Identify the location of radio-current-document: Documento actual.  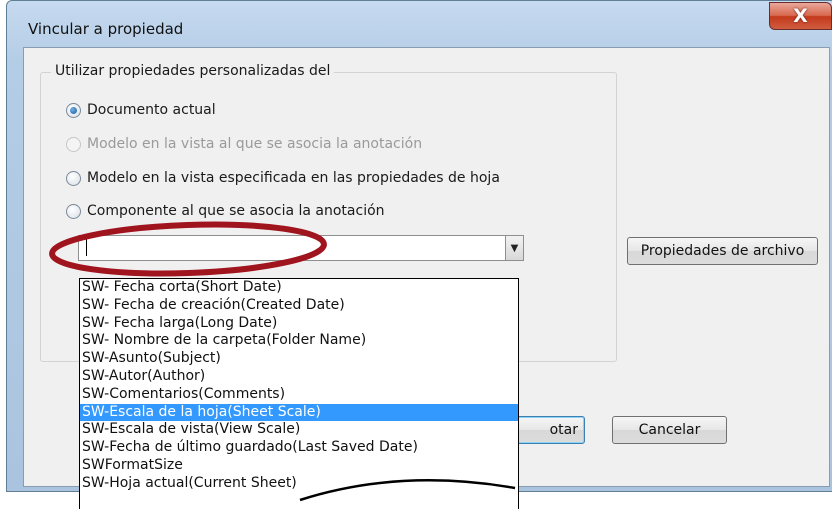
(141, 110).